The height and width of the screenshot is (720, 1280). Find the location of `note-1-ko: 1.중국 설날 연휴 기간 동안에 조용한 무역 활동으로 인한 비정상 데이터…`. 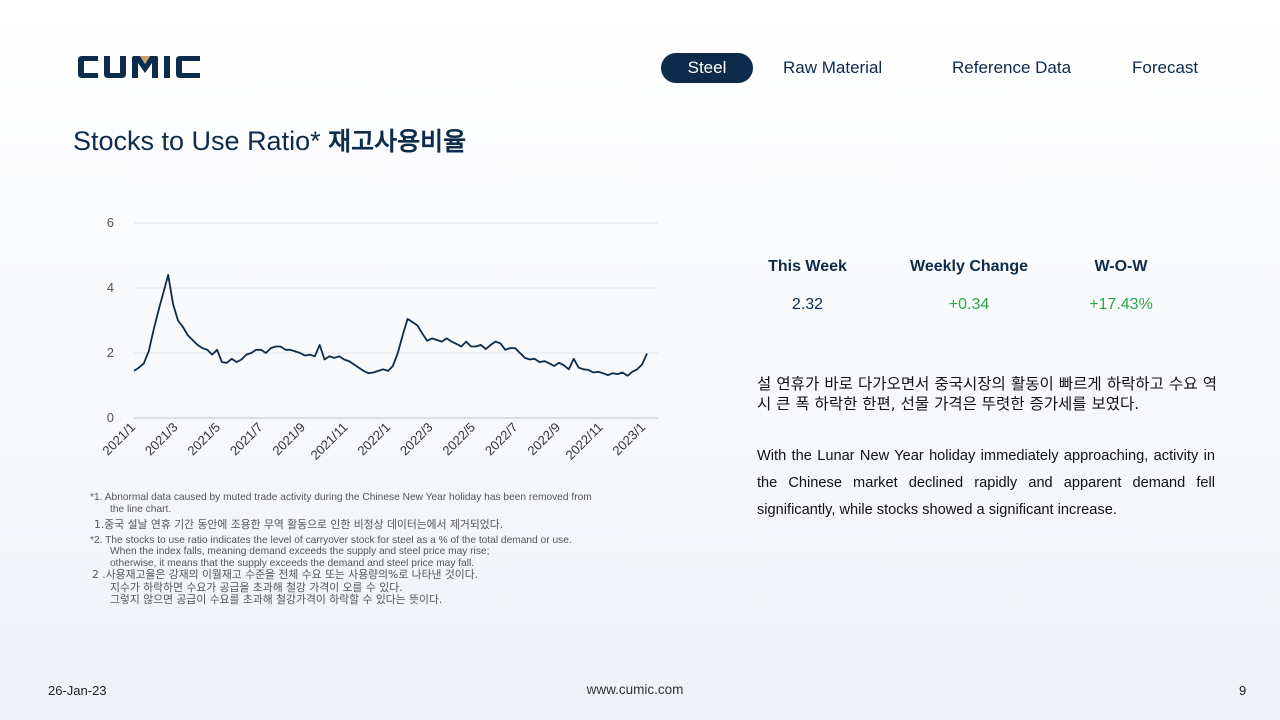

note-1-ko: 1.중국 설날 연휴 기간 동안에 조용한 무역 활동으로 인한 비정상 데이터… is located at coordinates (299, 524).